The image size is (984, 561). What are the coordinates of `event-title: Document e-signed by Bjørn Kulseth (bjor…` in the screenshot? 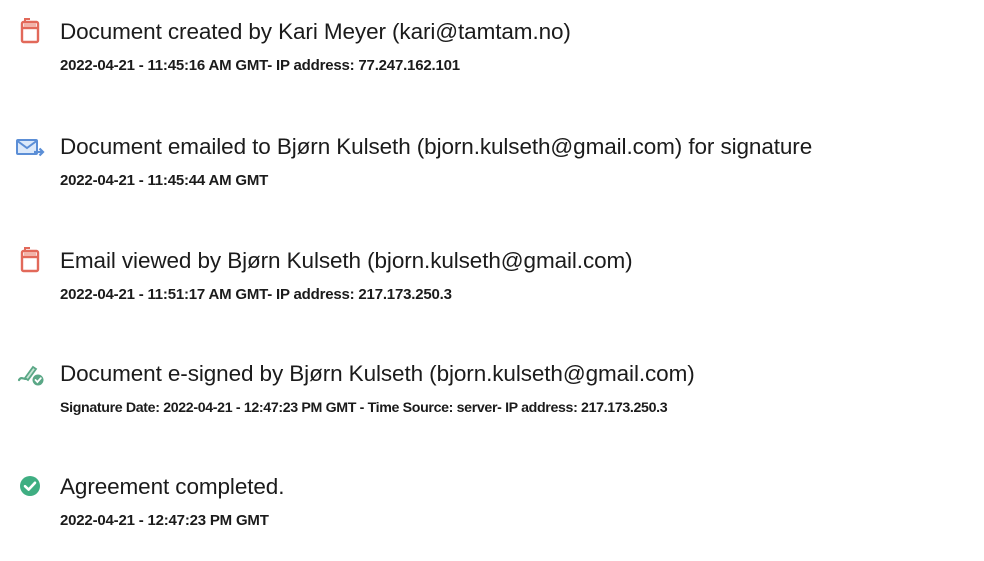 It's located at (377, 373).